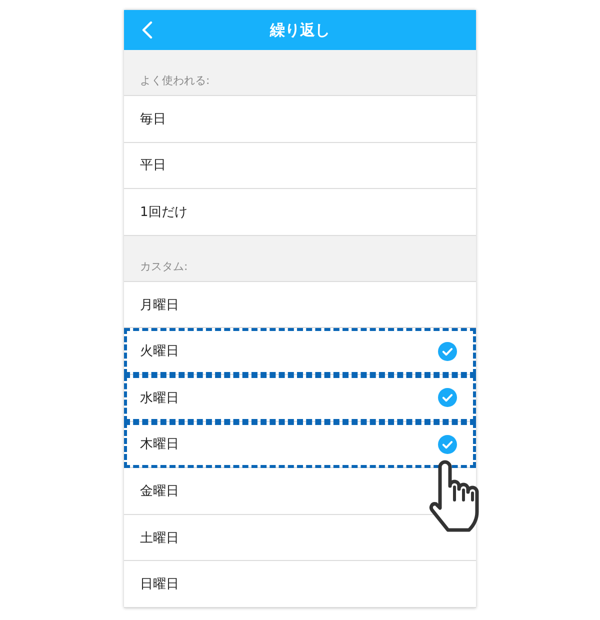 The width and height of the screenshot is (600, 620). I want to click on repeat-option: 土曜日, so click(300, 538).